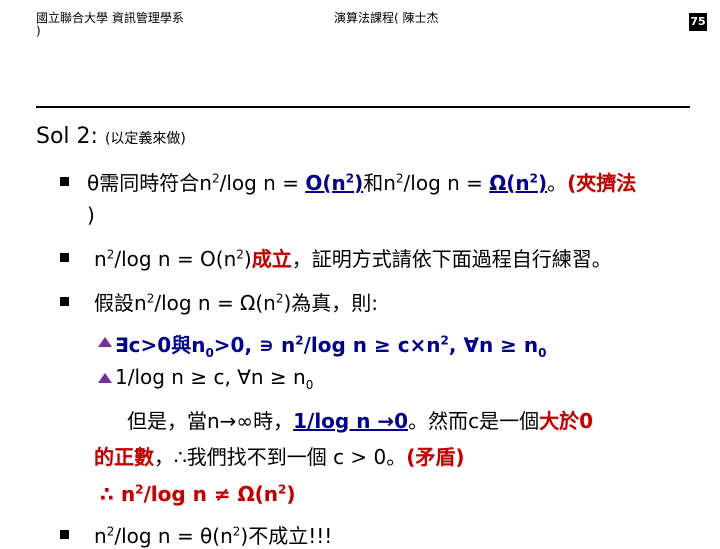 This screenshot has height=549, width=720. I want to click on theta-symbol: θ, so click(93, 183).